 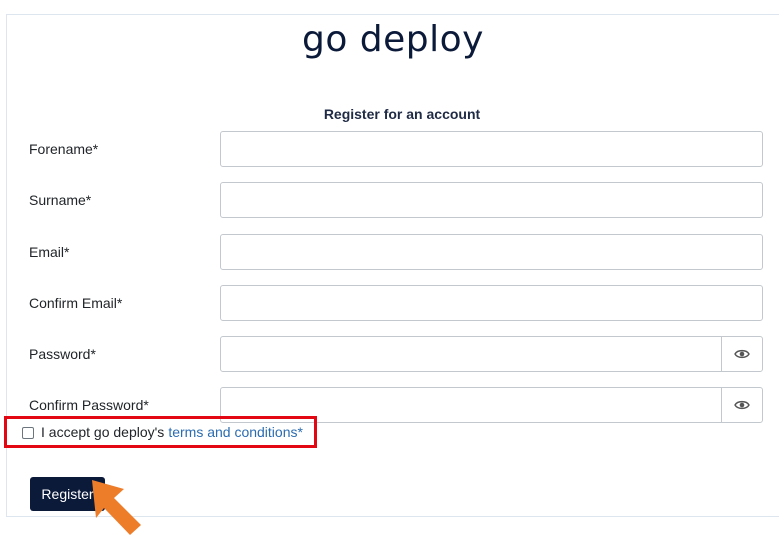 What do you see at coordinates (392, 39) in the screenshot?
I see `app-logo: go deploy` at bounding box center [392, 39].